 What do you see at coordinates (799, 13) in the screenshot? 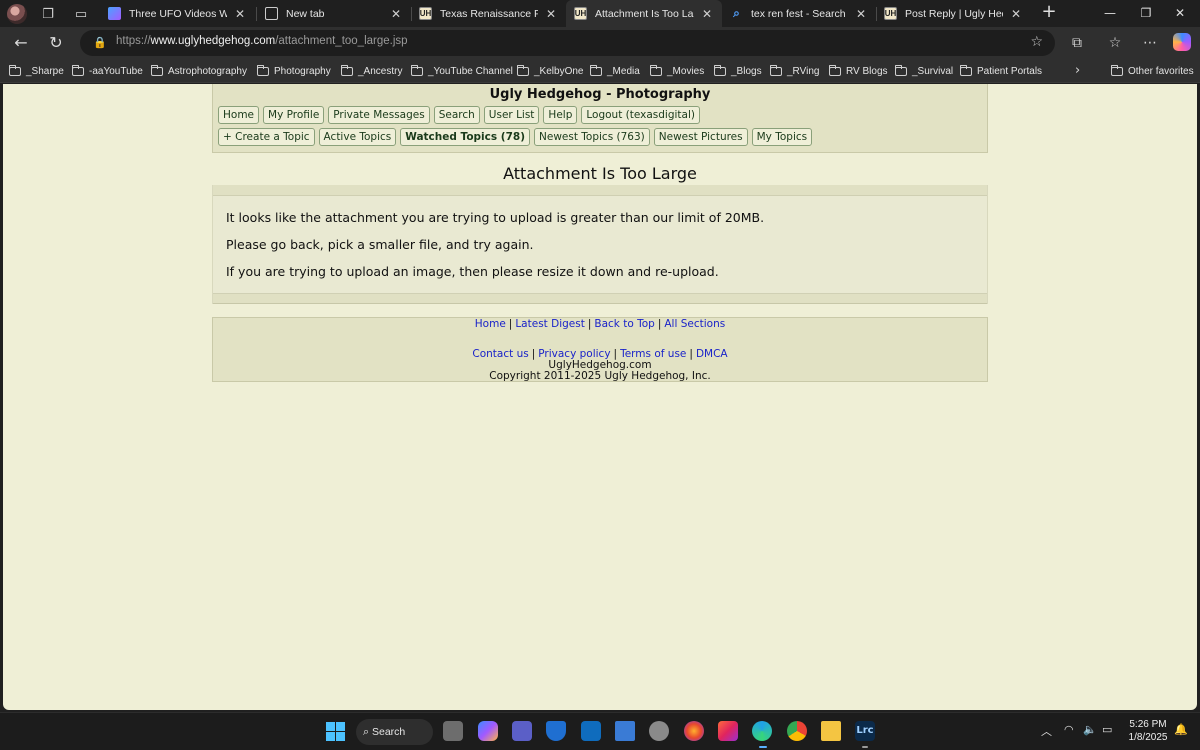
I see `tab-4: ⌕ tex ren fest - Search ✕` at bounding box center [799, 13].